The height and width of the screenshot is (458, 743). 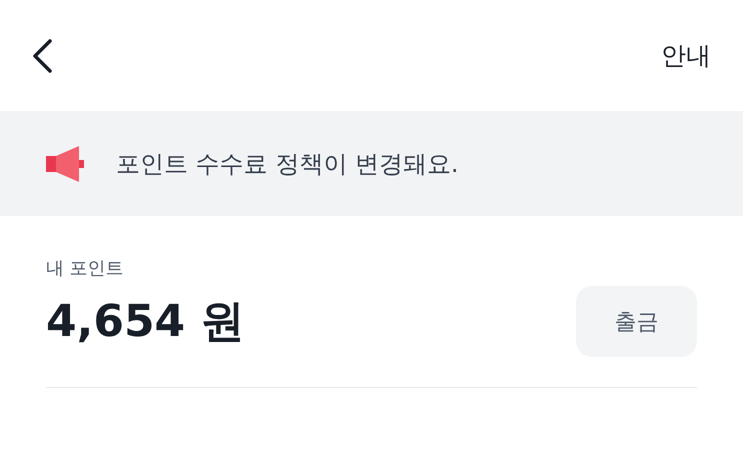 What do you see at coordinates (66, 164) in the screenshot?
I see `megaphone-icon` at bounding box center [66, 164].